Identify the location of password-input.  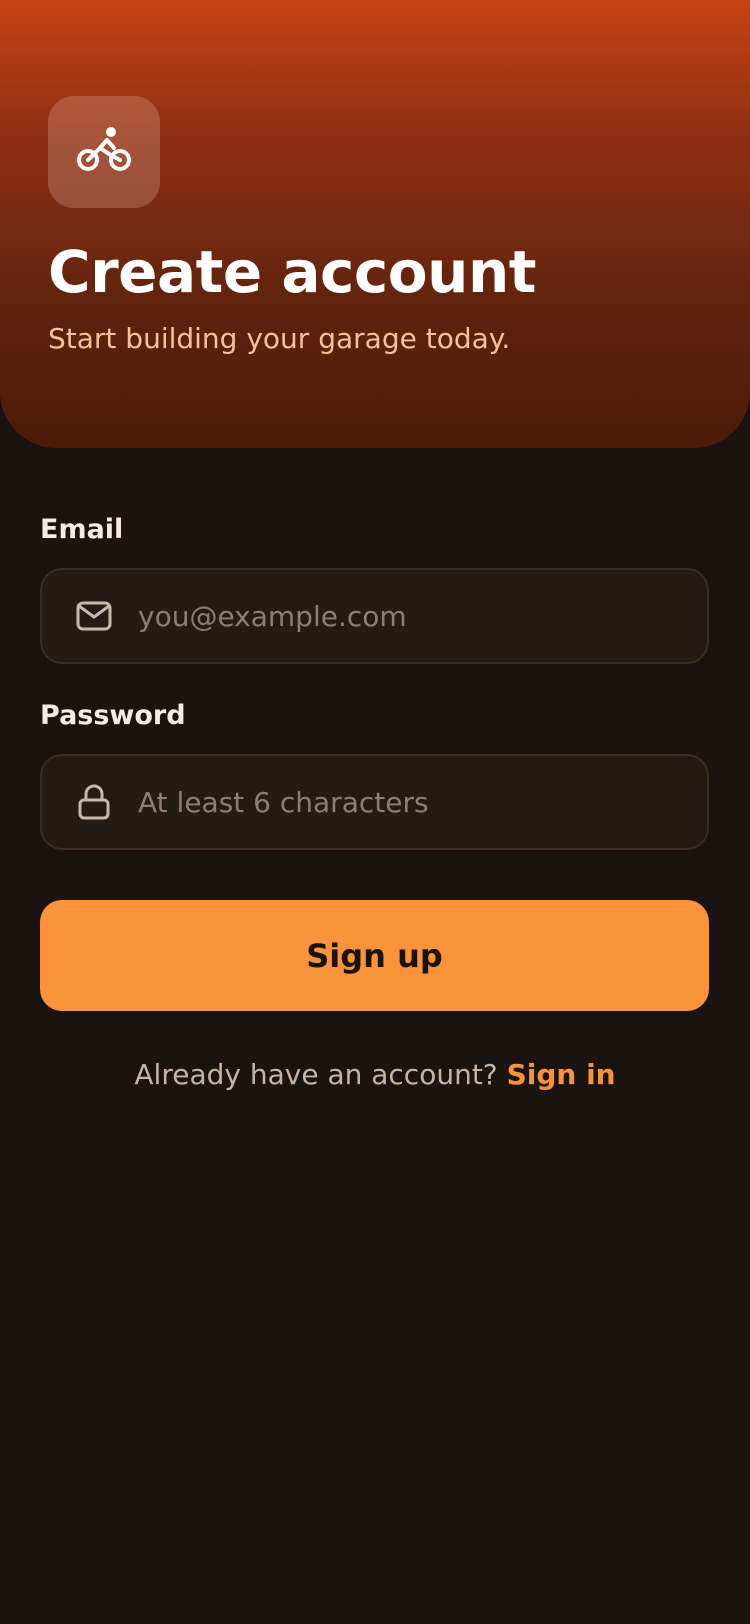
(421, 802).